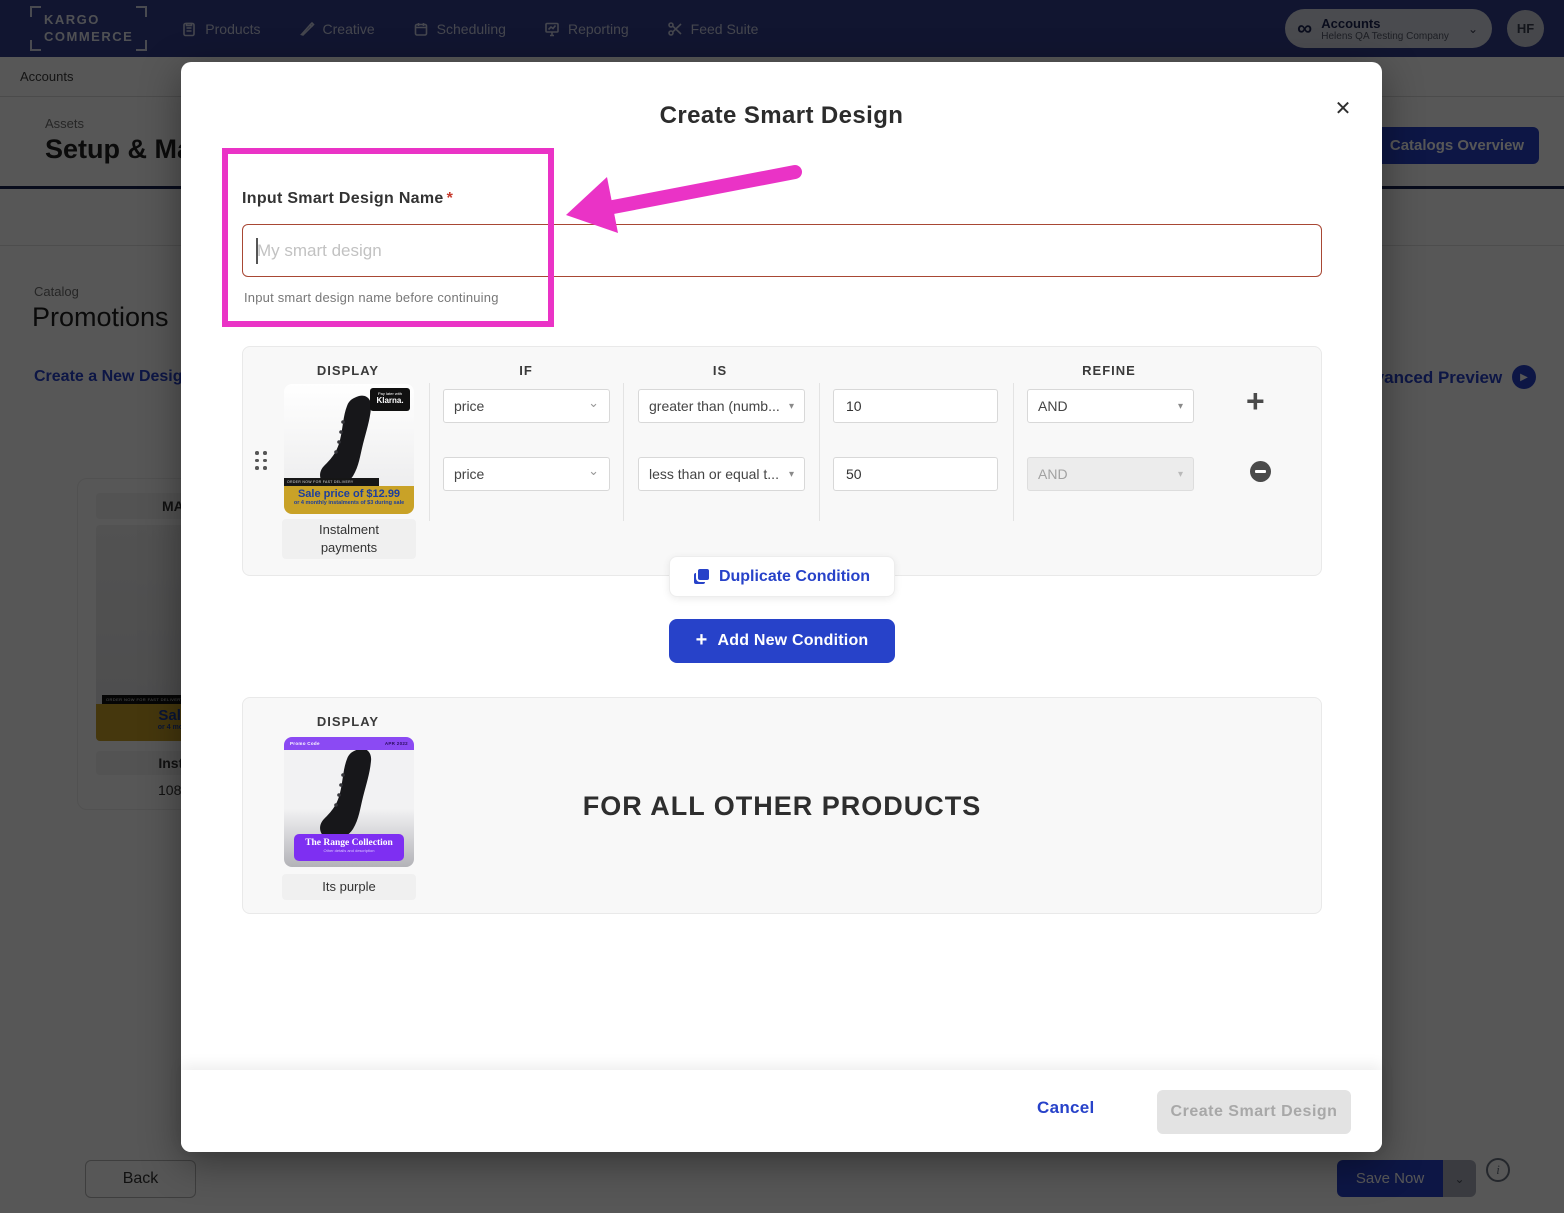  Describe the element at coordinates (1254, 1112) in the screenshot. I see `create-smart-design-button: Create Smart Design` at that location.